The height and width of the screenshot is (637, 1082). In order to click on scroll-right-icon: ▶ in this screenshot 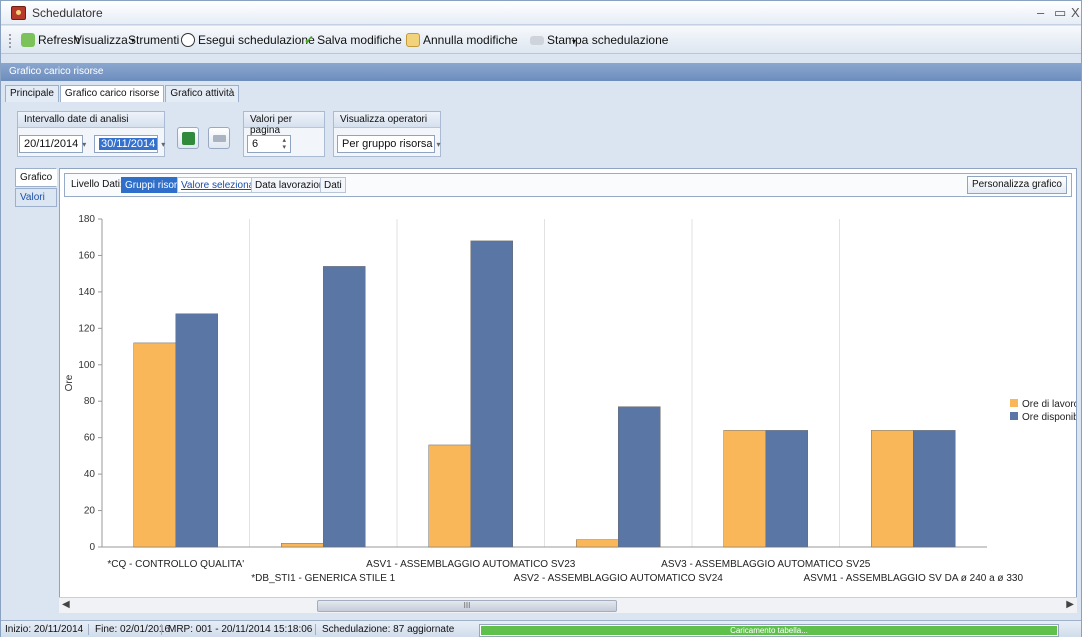, I will do `click(1070, 604)`.